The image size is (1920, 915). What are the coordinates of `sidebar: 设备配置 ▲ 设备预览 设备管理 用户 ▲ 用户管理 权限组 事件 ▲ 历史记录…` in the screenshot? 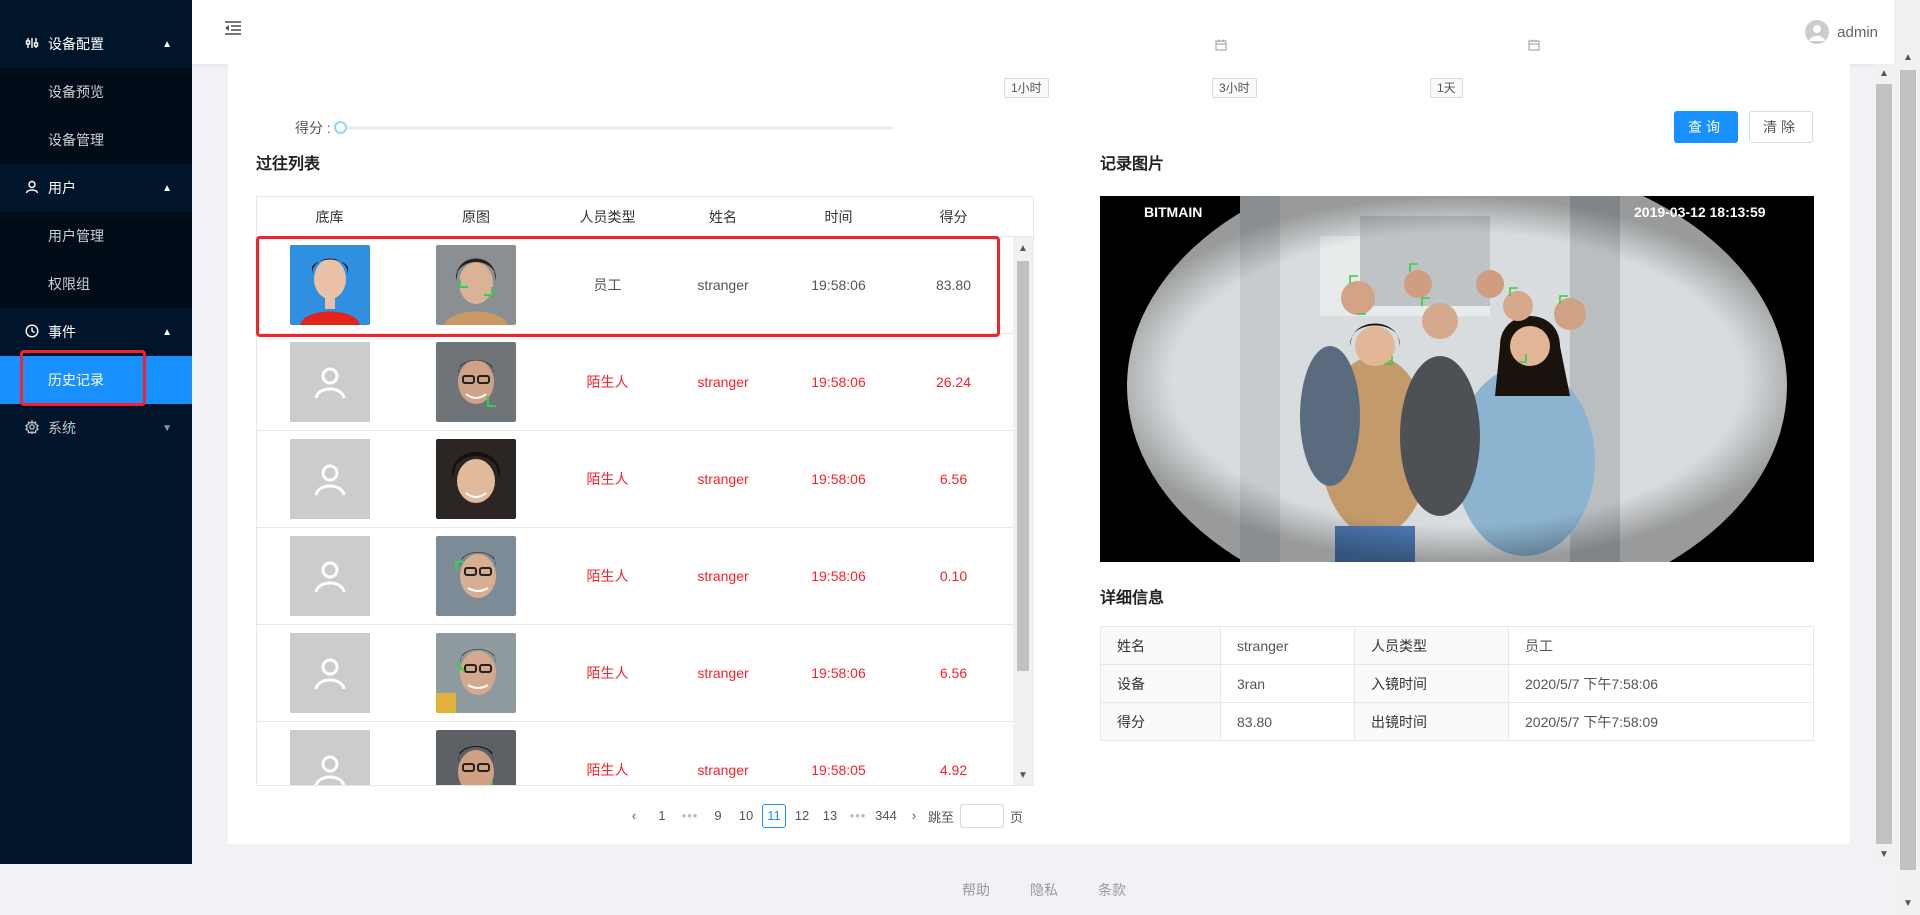 It's located at (96, 432).